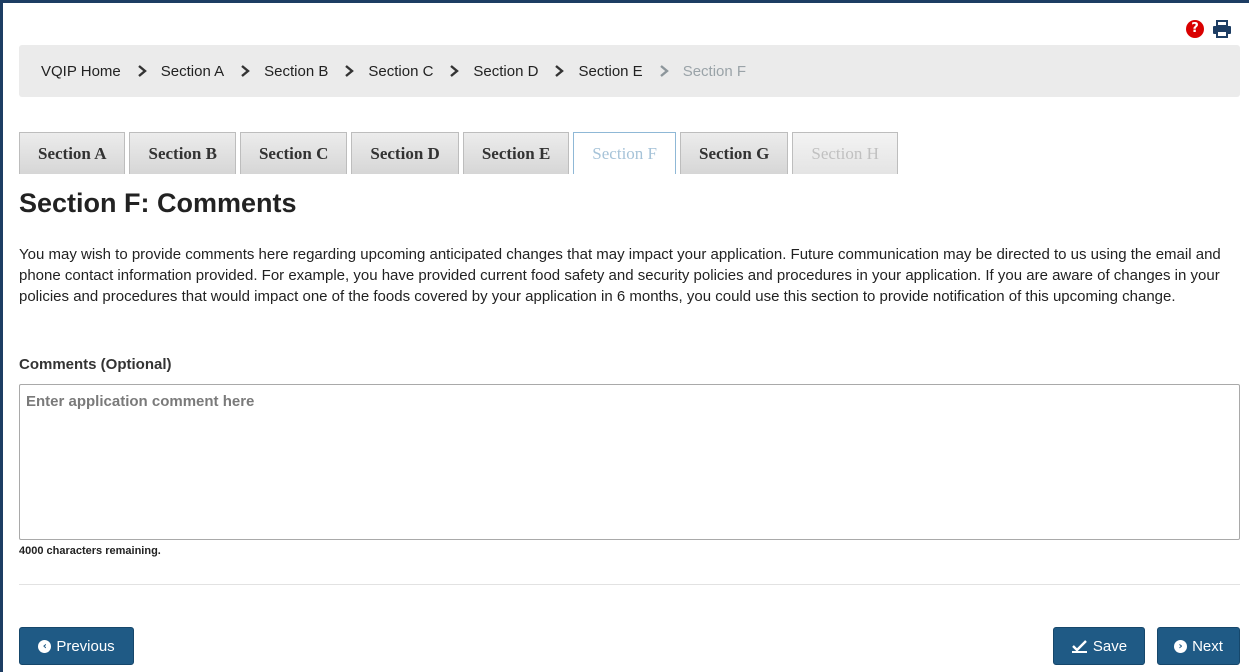 The height and width of the screenshot is (672, 1249). What do you see at coordinates (72, 153) in the screenshot?
I see `tab-section-a: Section A` at bounding box center [72, 153].